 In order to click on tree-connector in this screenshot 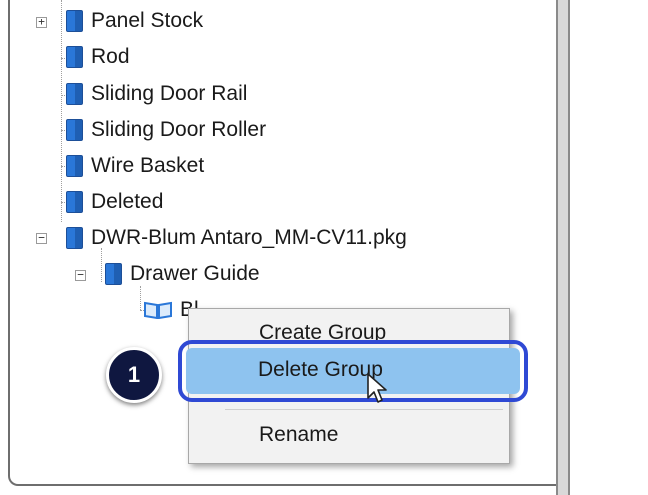, I will do `click(61, 111)`.